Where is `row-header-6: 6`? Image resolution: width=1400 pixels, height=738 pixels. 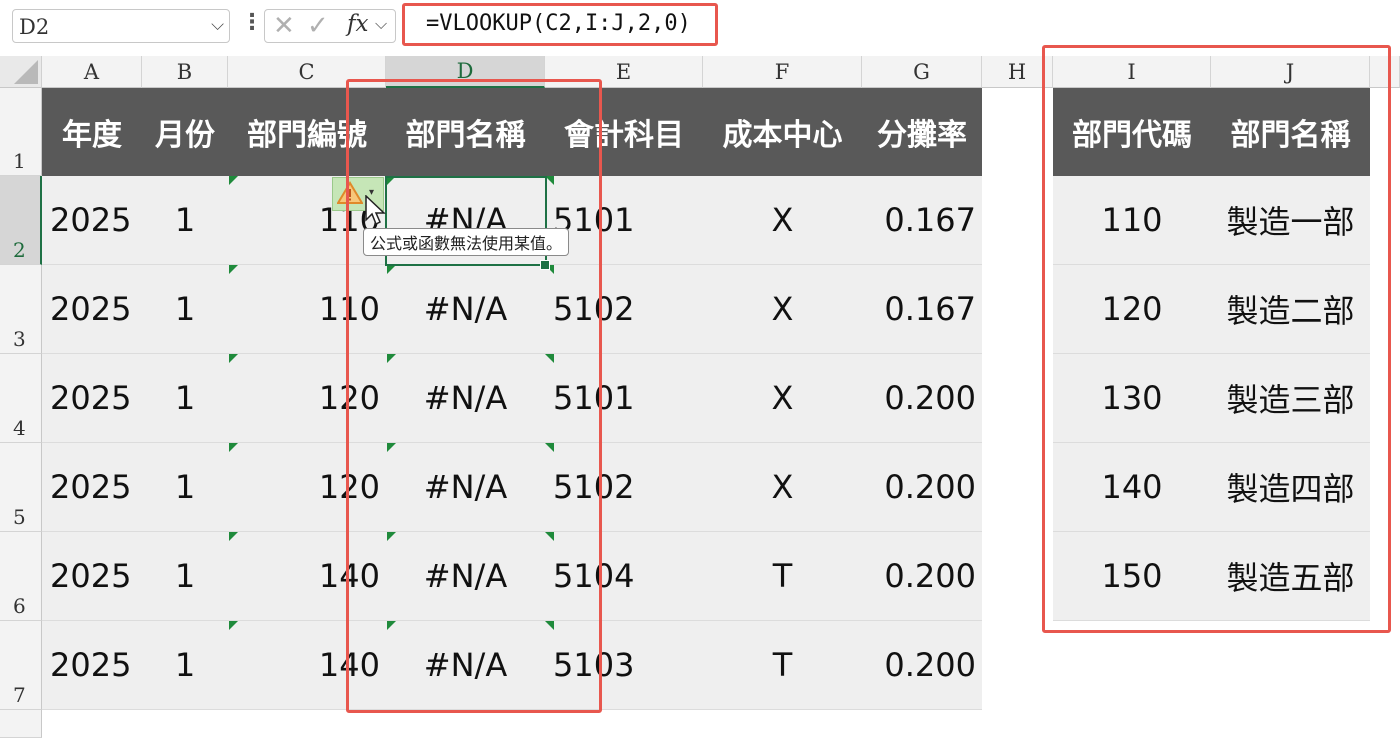 row-header-6: 6 is located at coordinates (21, 576).